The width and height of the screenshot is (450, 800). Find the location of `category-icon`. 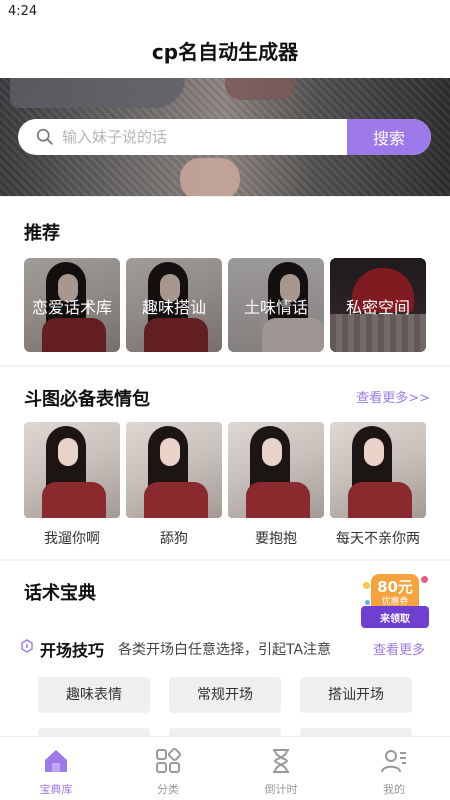

category-icon is located at coordinates (169, 760).